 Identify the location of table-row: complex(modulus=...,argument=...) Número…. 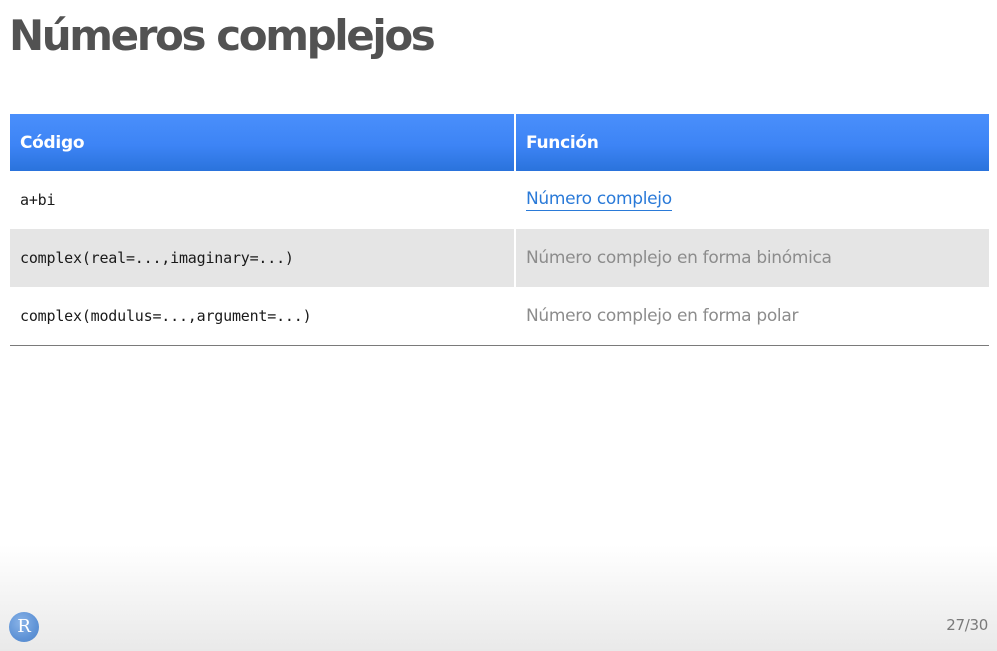
(499, 316).